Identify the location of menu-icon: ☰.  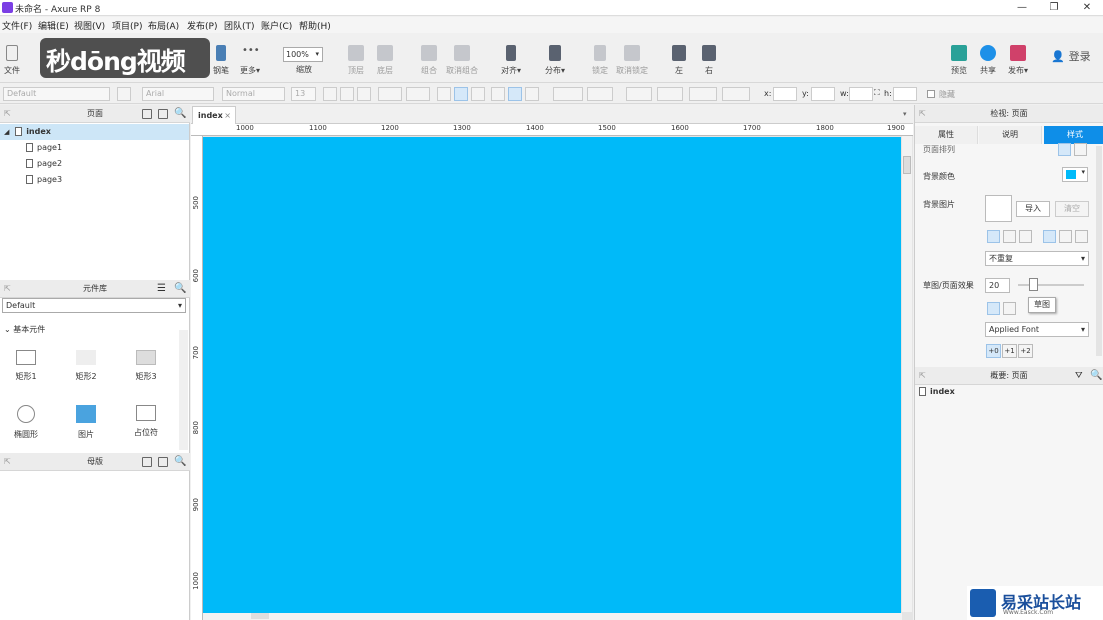
(161, 289).